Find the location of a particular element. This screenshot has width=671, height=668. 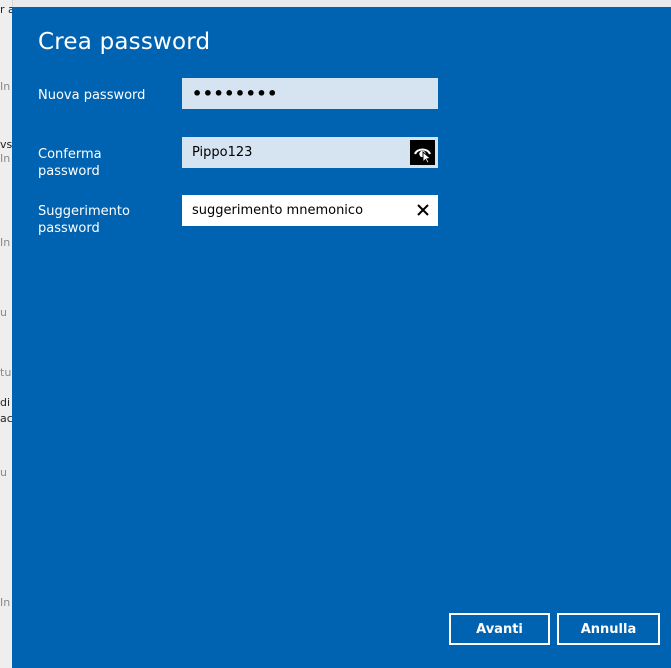

background-text-fragment: ac is located at coordinates (6, 418).